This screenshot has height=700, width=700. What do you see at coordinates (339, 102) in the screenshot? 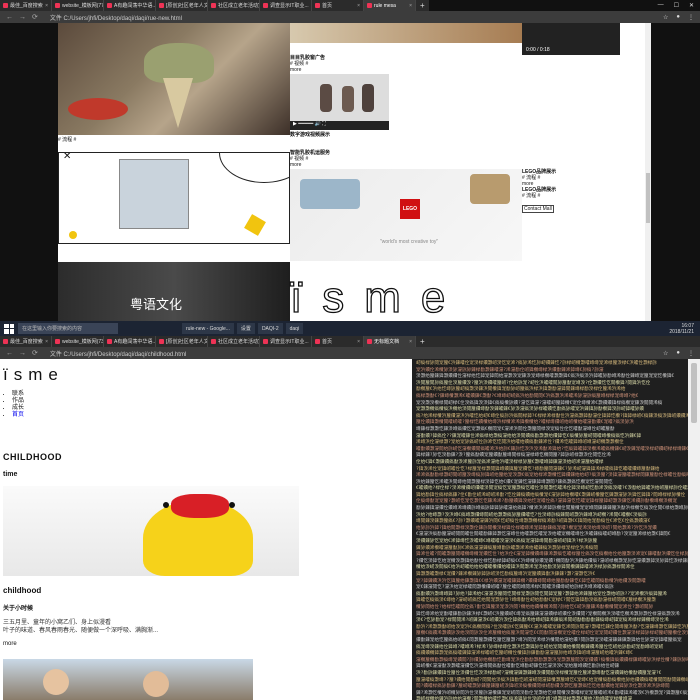
I see `video-player: ▶ ━━━━━ 🔊 ⛶` at bounding box center [339, 102].